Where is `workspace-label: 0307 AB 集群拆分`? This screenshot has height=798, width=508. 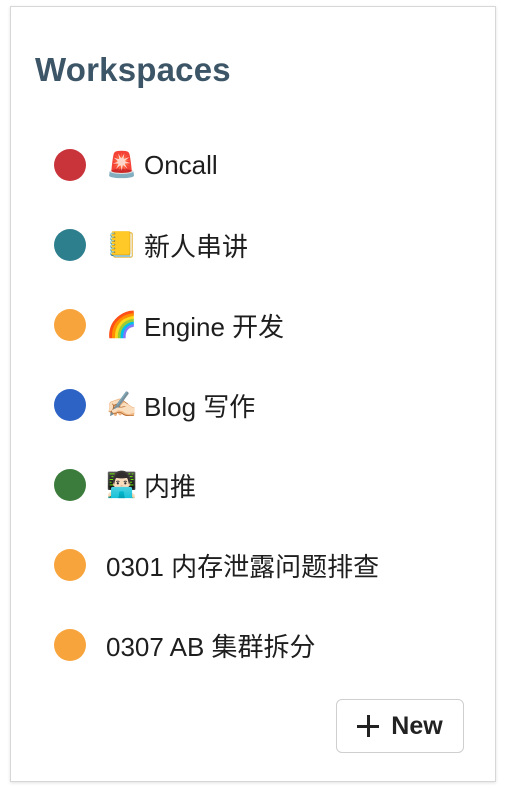
workspace-label: 0307 AB 集群拆分 is located at coordinates (211, 646).